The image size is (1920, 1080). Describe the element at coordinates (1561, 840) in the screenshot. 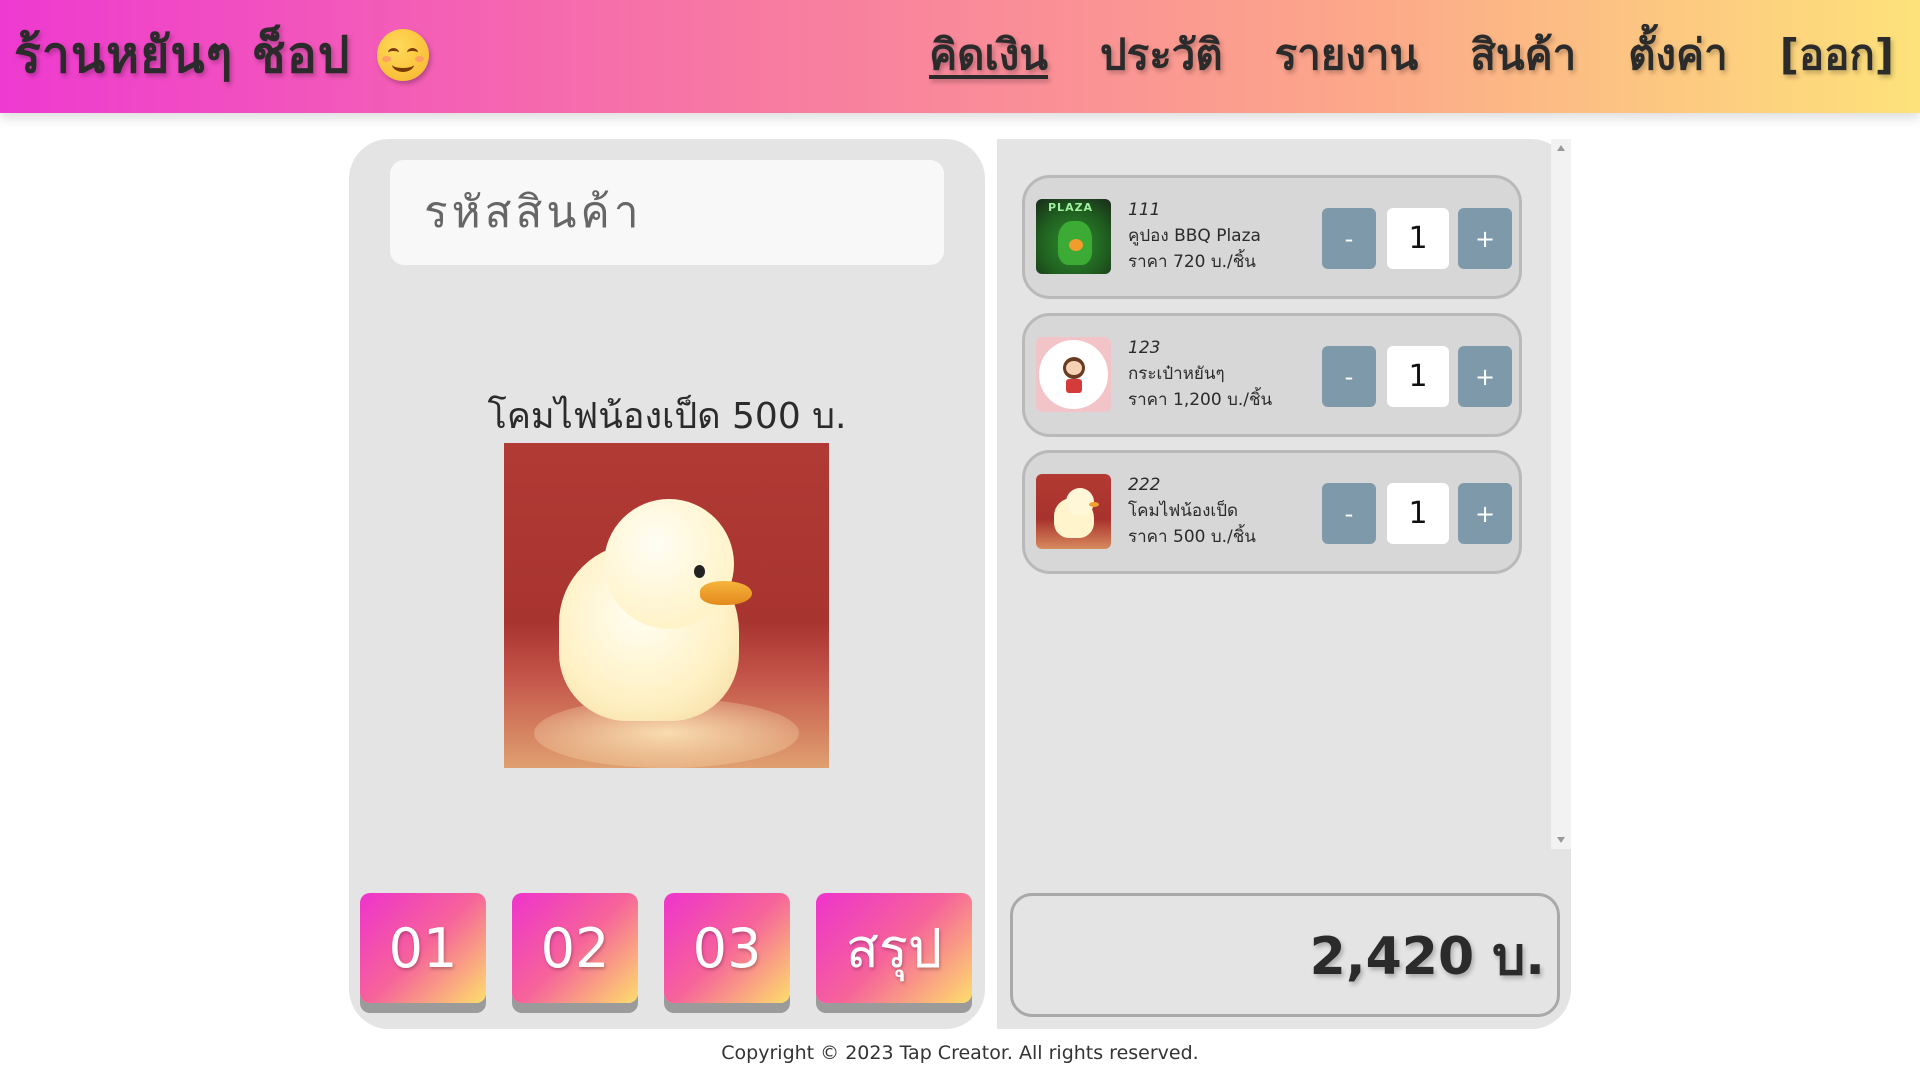

I see `scroll-down-icon` at that location.